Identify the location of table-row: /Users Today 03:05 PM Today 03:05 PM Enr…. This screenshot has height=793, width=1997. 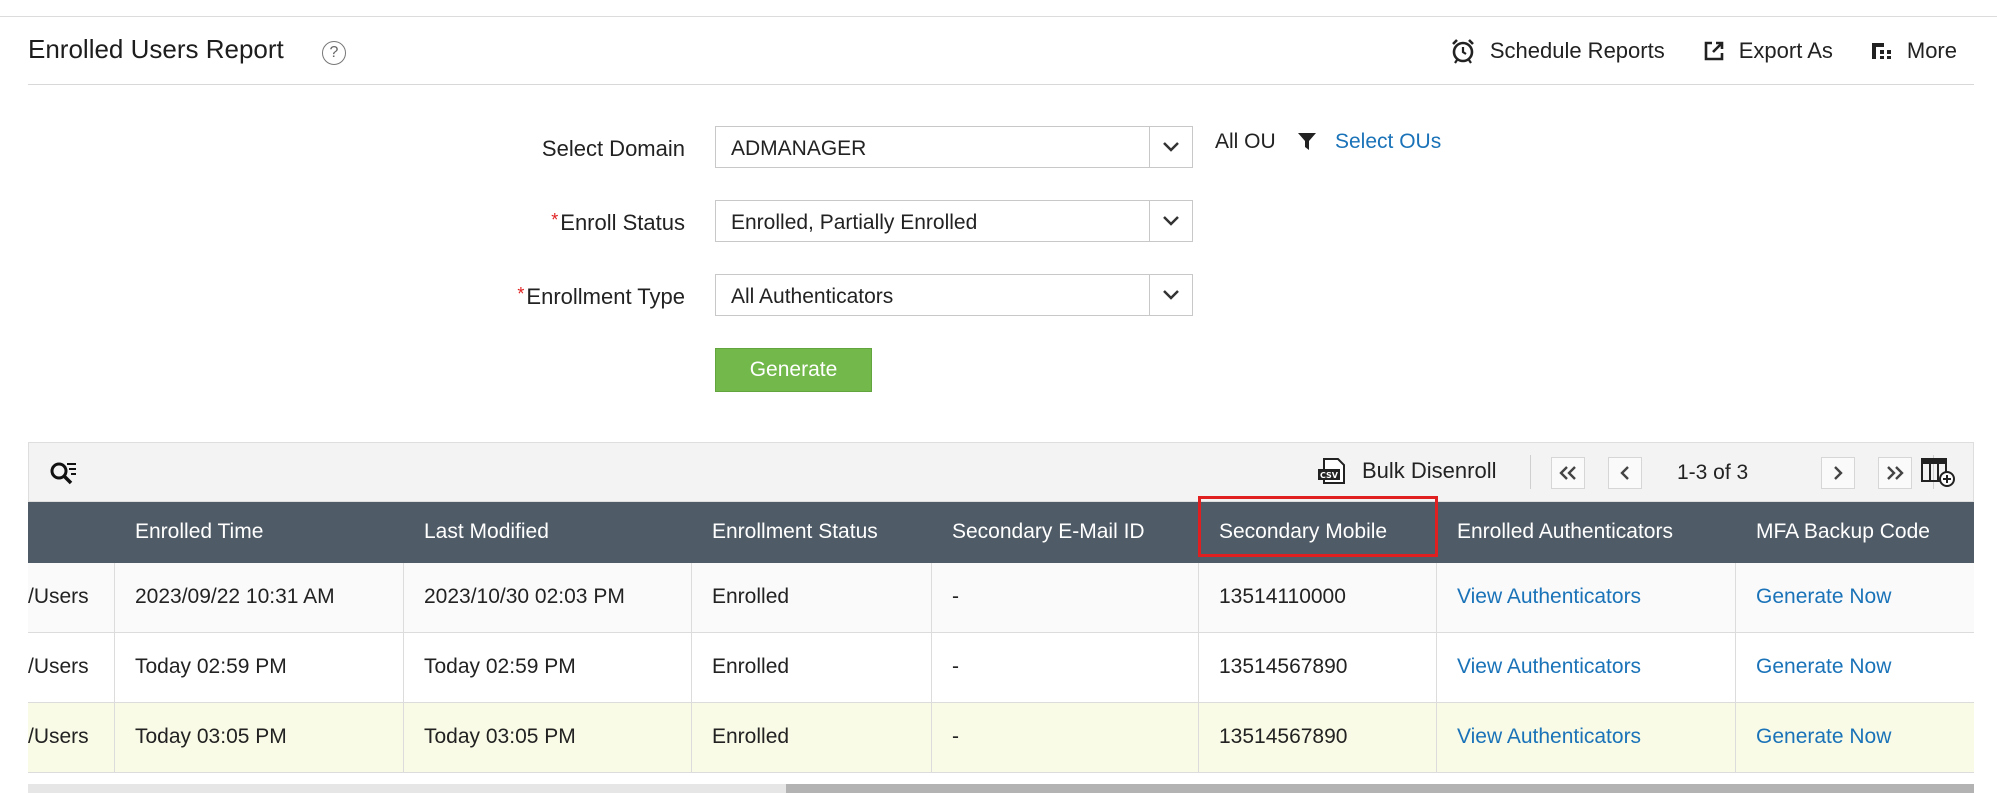
(1001, 738).